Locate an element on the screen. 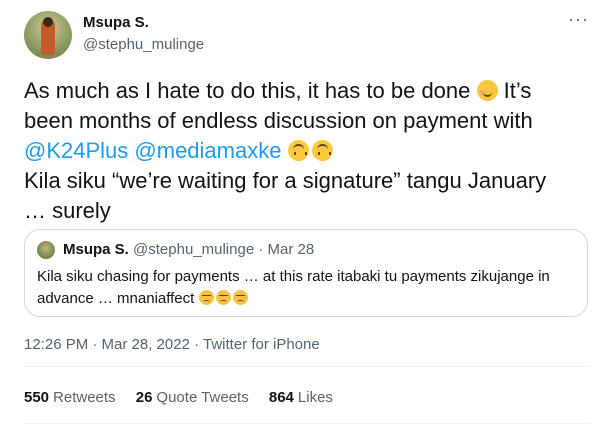 The height and width of the screenshot is (428, 614). author-avatar is located at coordinates (48, 35).